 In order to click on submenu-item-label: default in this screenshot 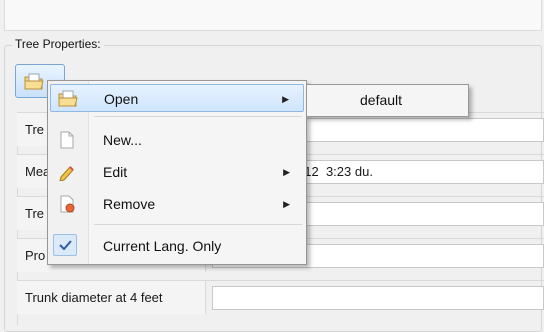, I will do `click(381, 100)`.